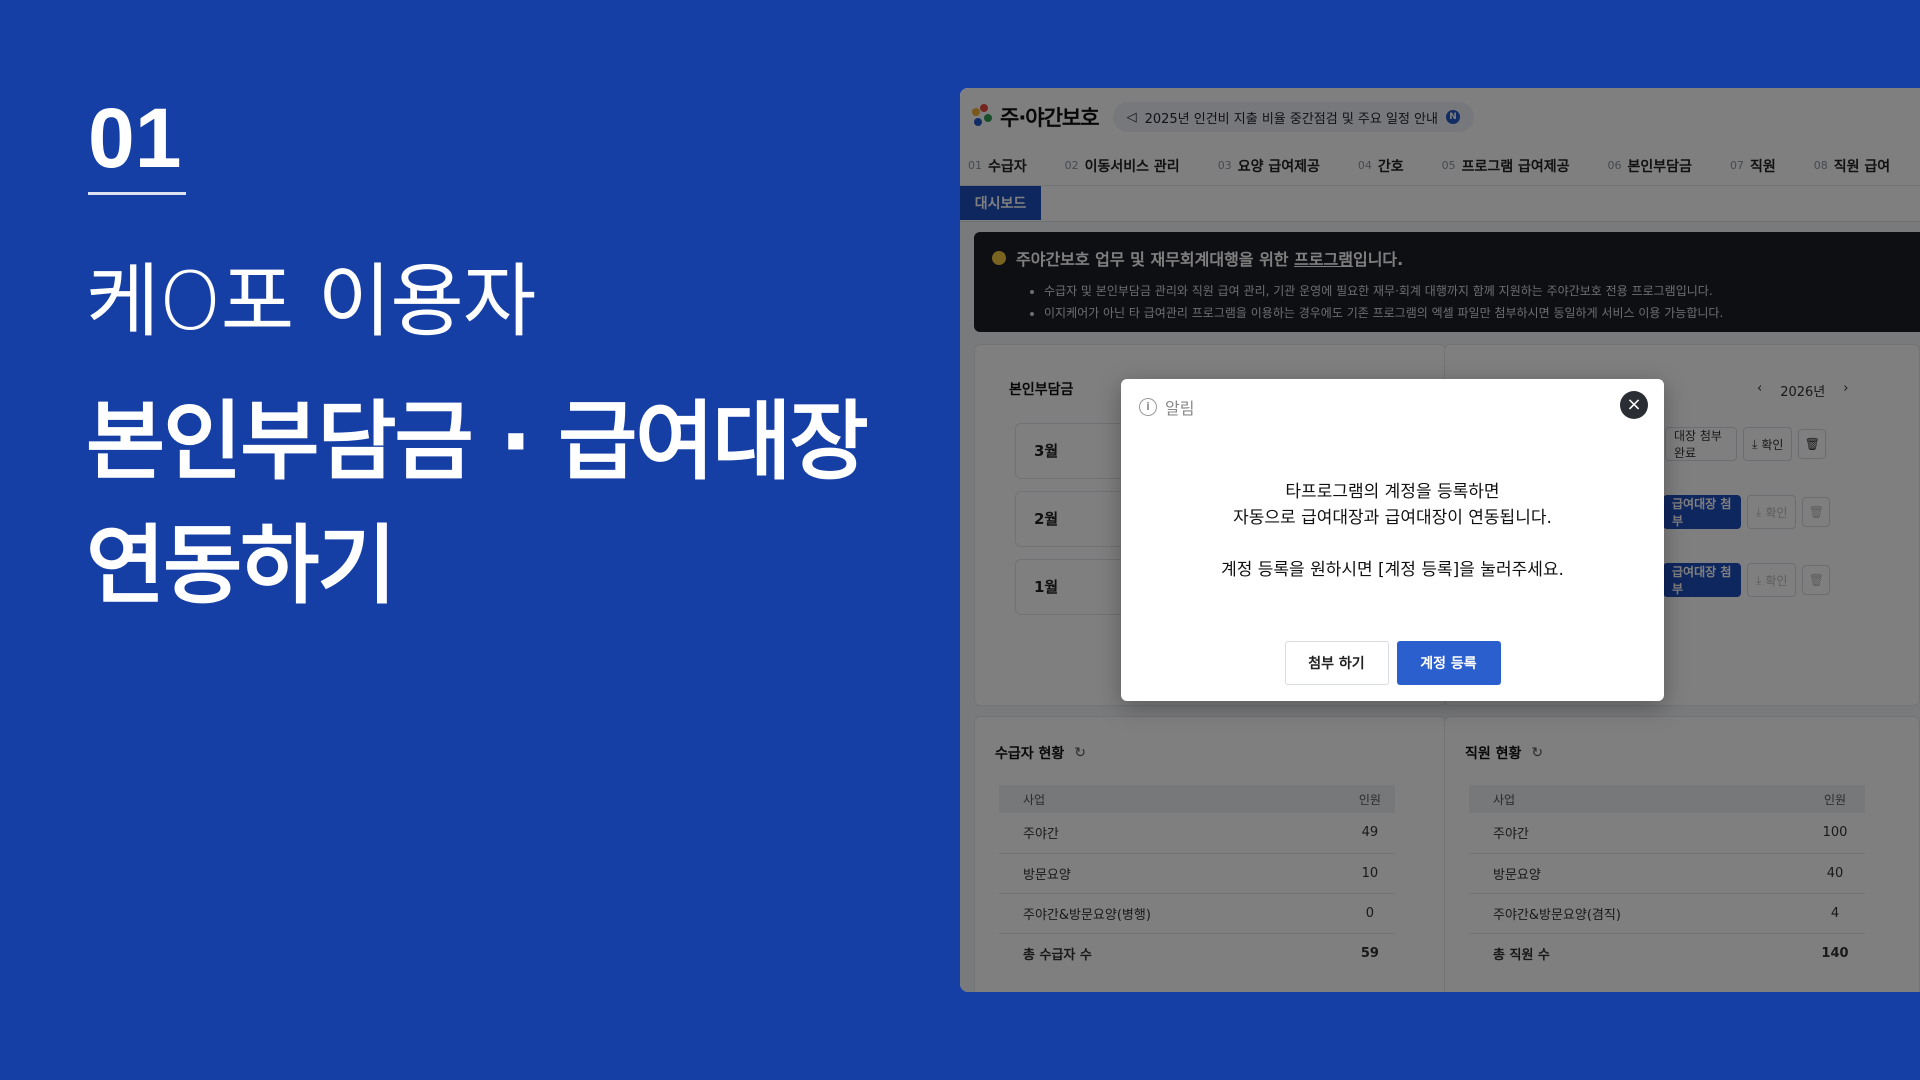 The image size is (1920, 1080). What do you see at coordinates (1392, 570) in the screenshot?
I see `modal-line: 계정 등록을 원하시면 [계정 등록]을 눌러주세요.` at bounding box center [1392, 570].